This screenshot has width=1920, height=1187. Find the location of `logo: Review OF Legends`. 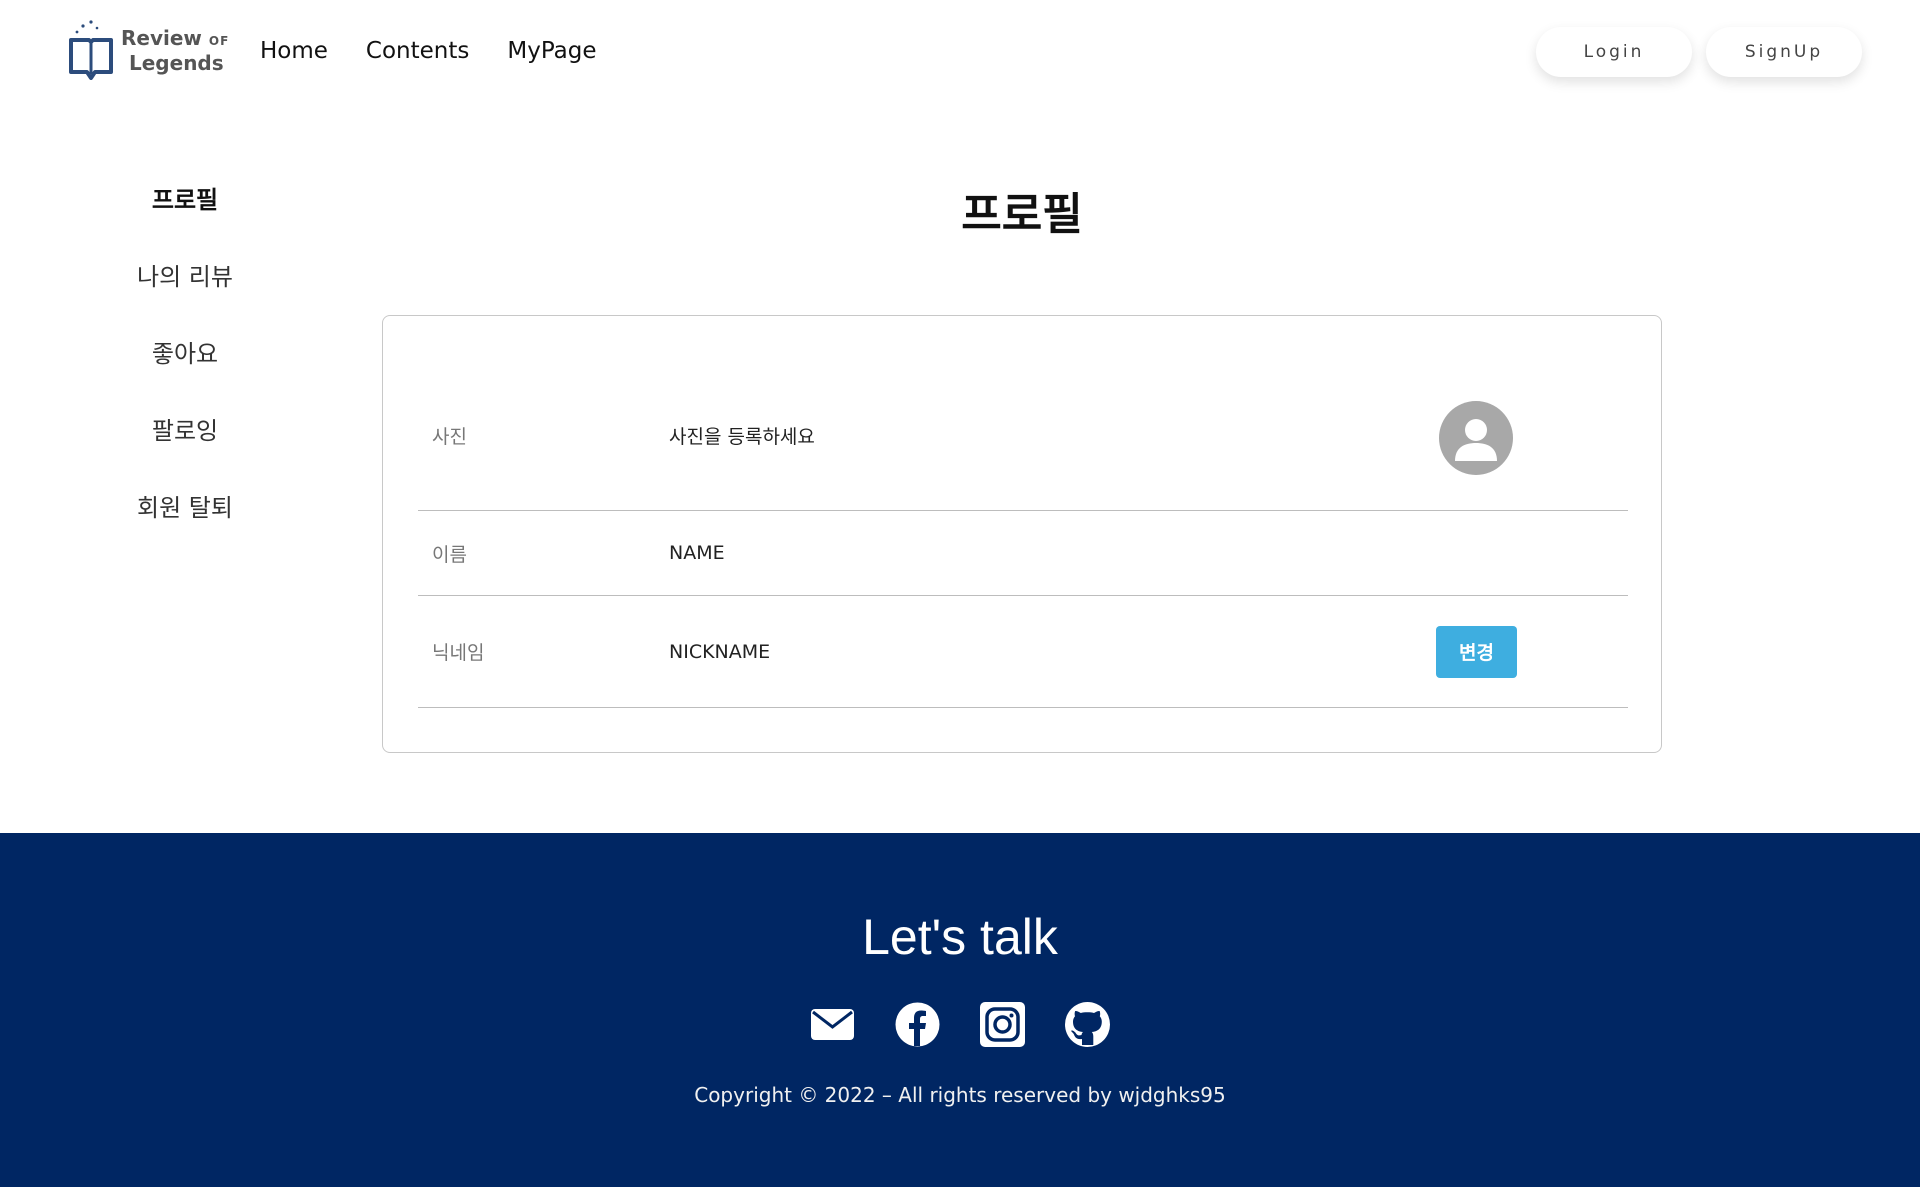

logo: Review OF Legends is located at coordinates (148, 50).